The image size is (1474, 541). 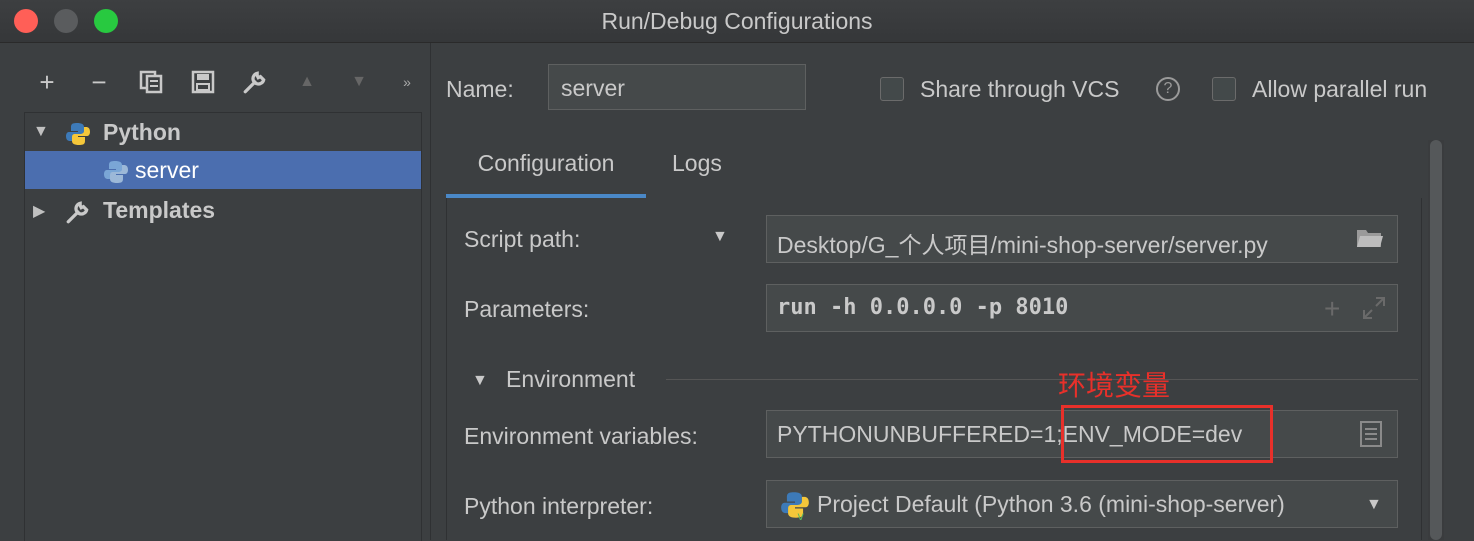 What do you see at coordinates (677, 87) in the screenshot?
I see `name-input: server` at bounding box center [677, 87].